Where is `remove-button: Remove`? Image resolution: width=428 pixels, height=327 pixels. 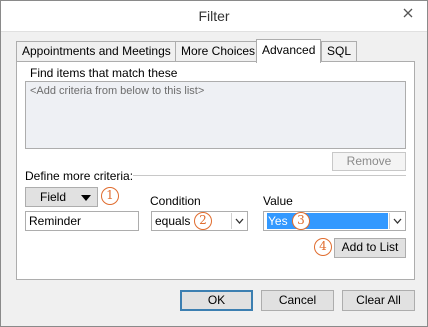
remove-button: Remove is located at coordinates (369, 161).